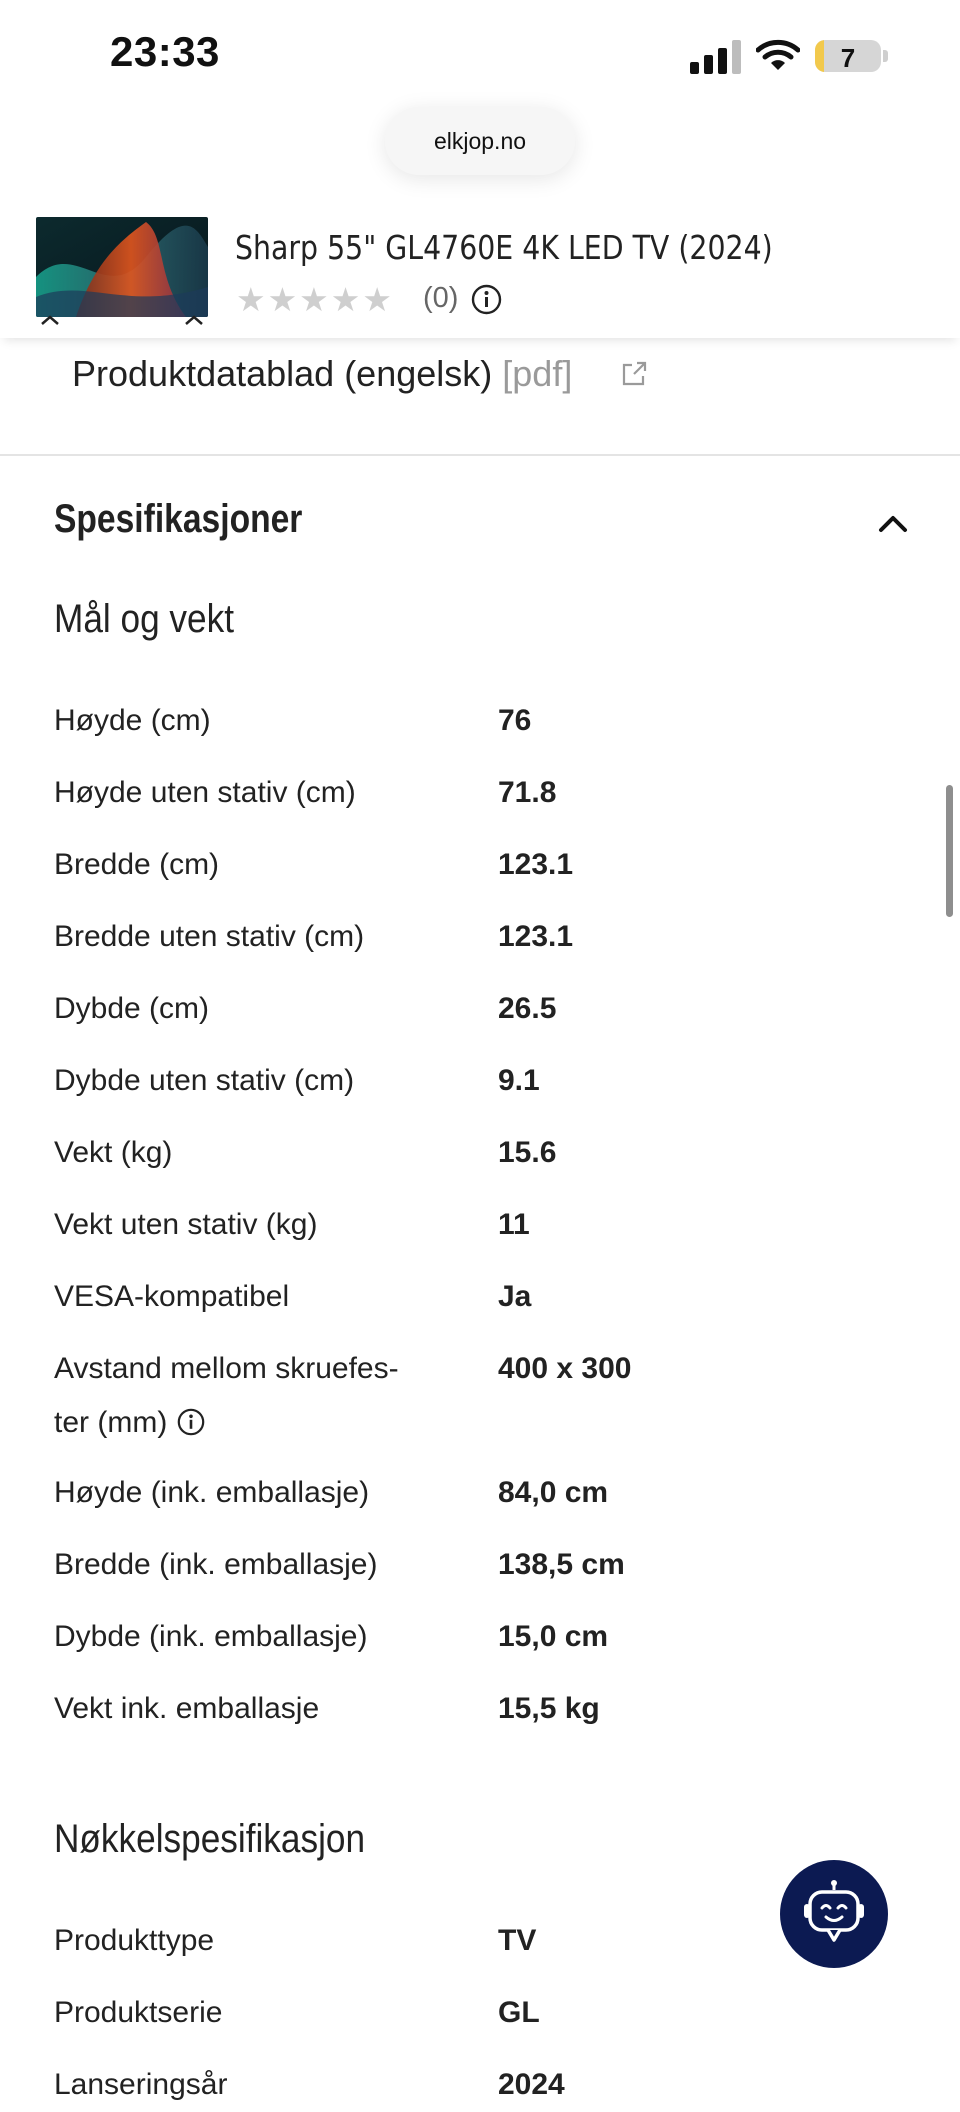 This screenshot has width=960, height=2112. I want to click on product-thumbnail, so click(122, 267).